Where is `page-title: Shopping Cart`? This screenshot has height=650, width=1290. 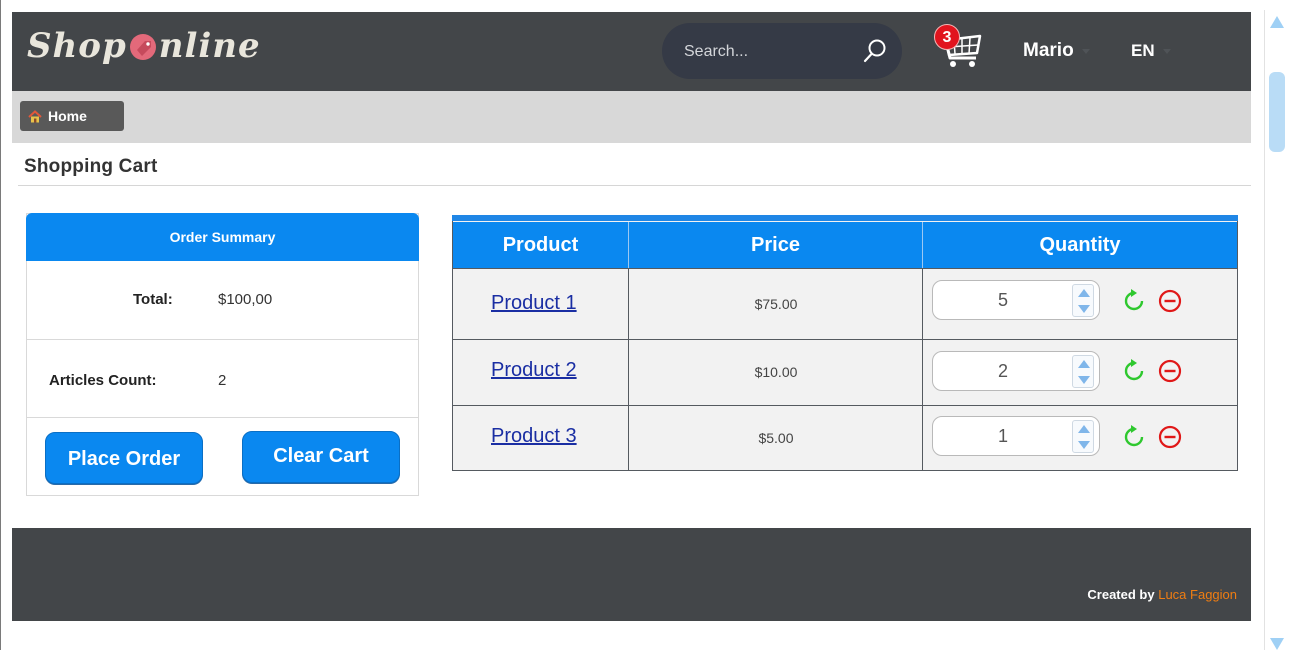 page-title: Shopping Cart is located at coordinates (91, 166).